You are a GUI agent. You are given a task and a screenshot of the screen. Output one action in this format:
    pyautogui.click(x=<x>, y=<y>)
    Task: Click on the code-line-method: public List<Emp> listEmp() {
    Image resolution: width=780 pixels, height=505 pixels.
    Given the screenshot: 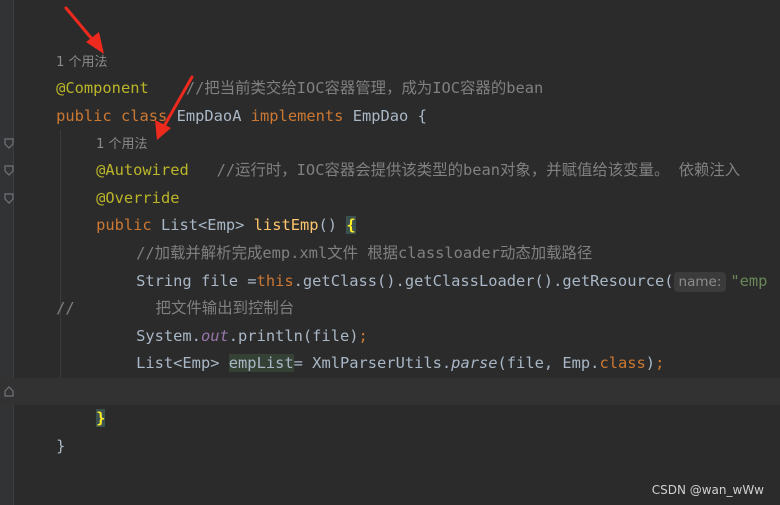 What is the action you would take?
    pyautogui.click(x=390, y=209)
    